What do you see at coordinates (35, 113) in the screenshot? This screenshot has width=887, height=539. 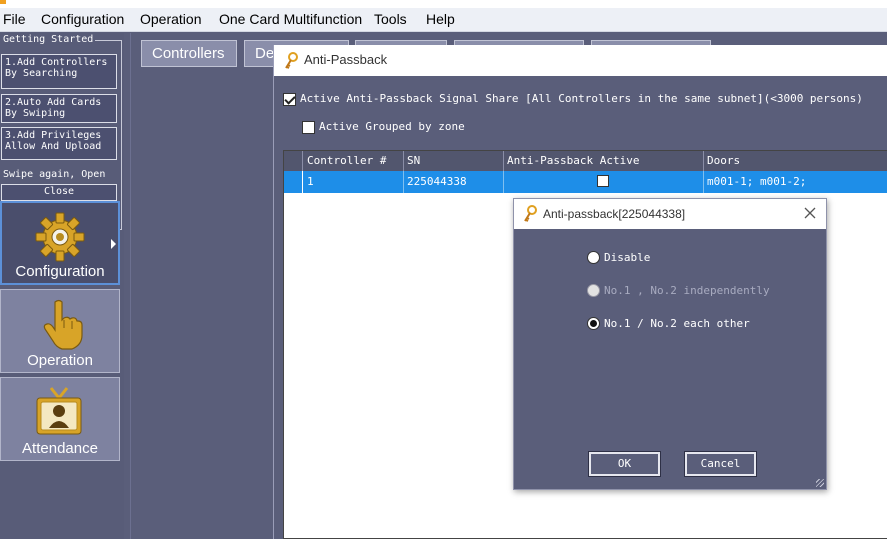 I see `step-sublabel: By Swiping` at bounding box center [35, 113].